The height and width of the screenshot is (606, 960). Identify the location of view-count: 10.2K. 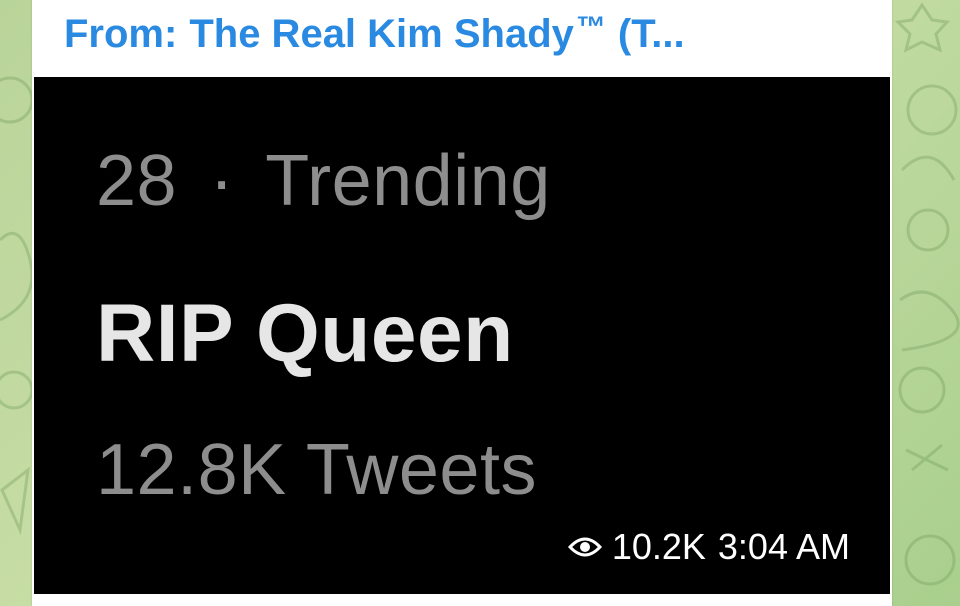
(658, 546).